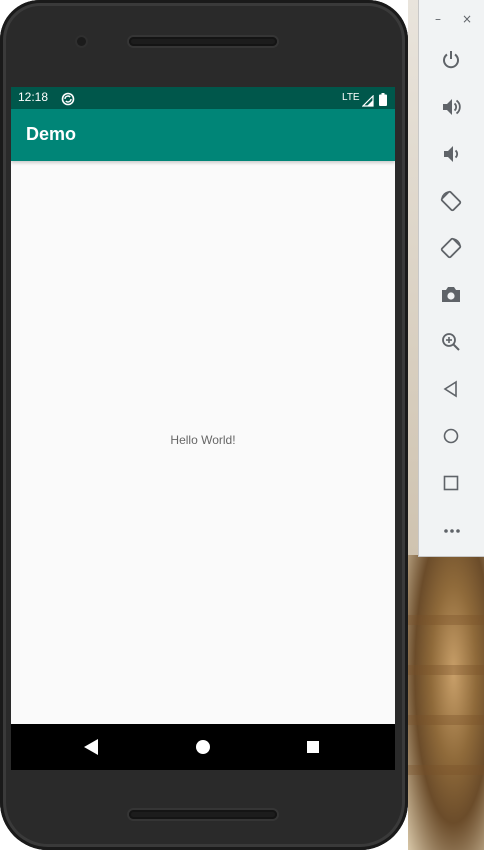 This screenshot has height=850, width=484. Describe the element at coordinates (367, 99) in the screenshot. I see `signal-icon` at that location.